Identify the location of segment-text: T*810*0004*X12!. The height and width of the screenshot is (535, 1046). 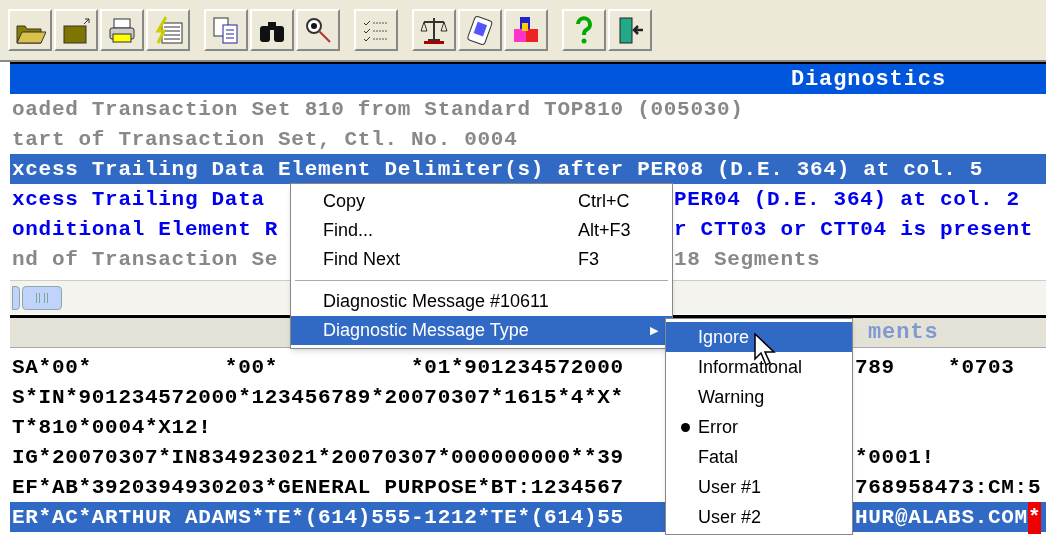
(112, 428).